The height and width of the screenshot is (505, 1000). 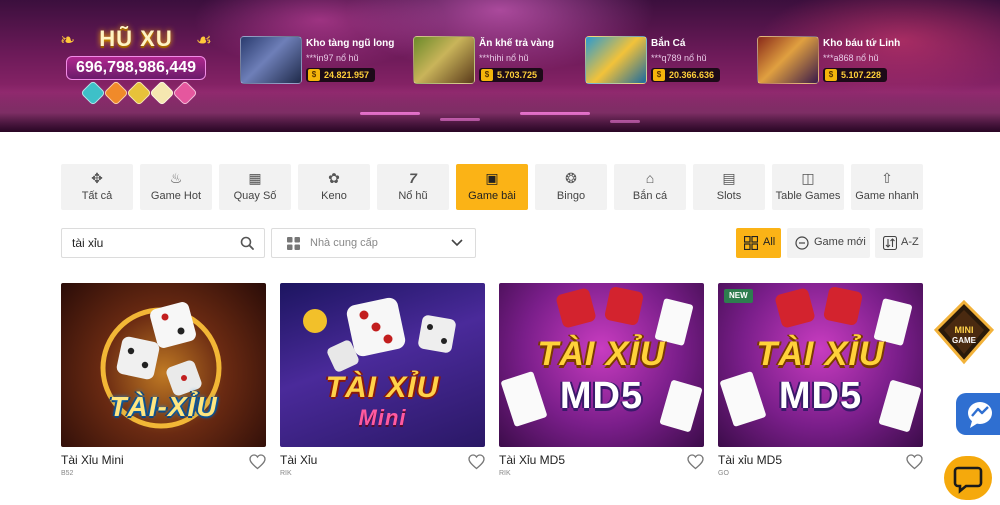 What do you see at coordinates (668, 43) in the screenshot?
I see `winner-game-name: Bắn Cá` at bounding box center [668, 43].